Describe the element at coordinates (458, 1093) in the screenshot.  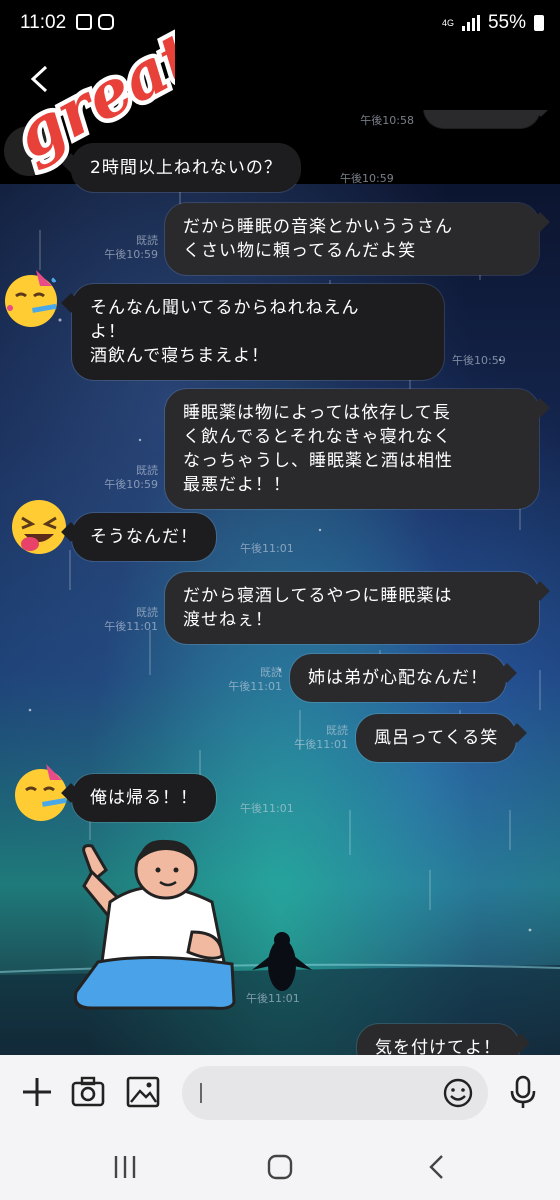
I see `emoji-icon` at that location.